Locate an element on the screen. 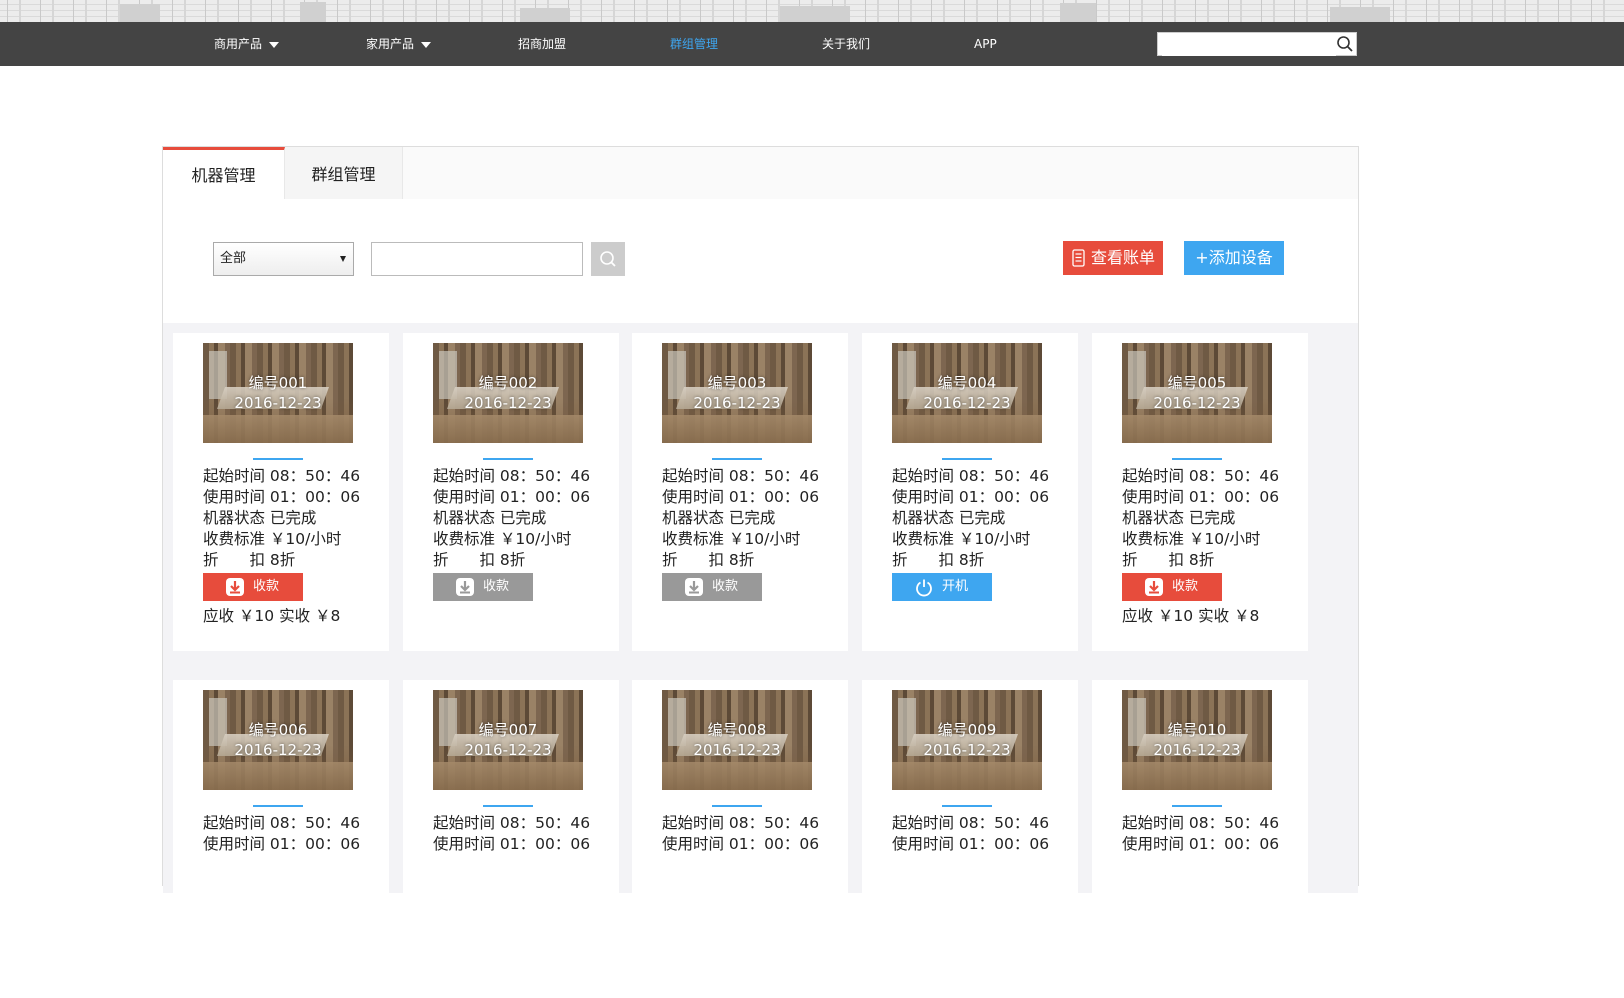  nav-search-box is located at coordinates (1257, 44).